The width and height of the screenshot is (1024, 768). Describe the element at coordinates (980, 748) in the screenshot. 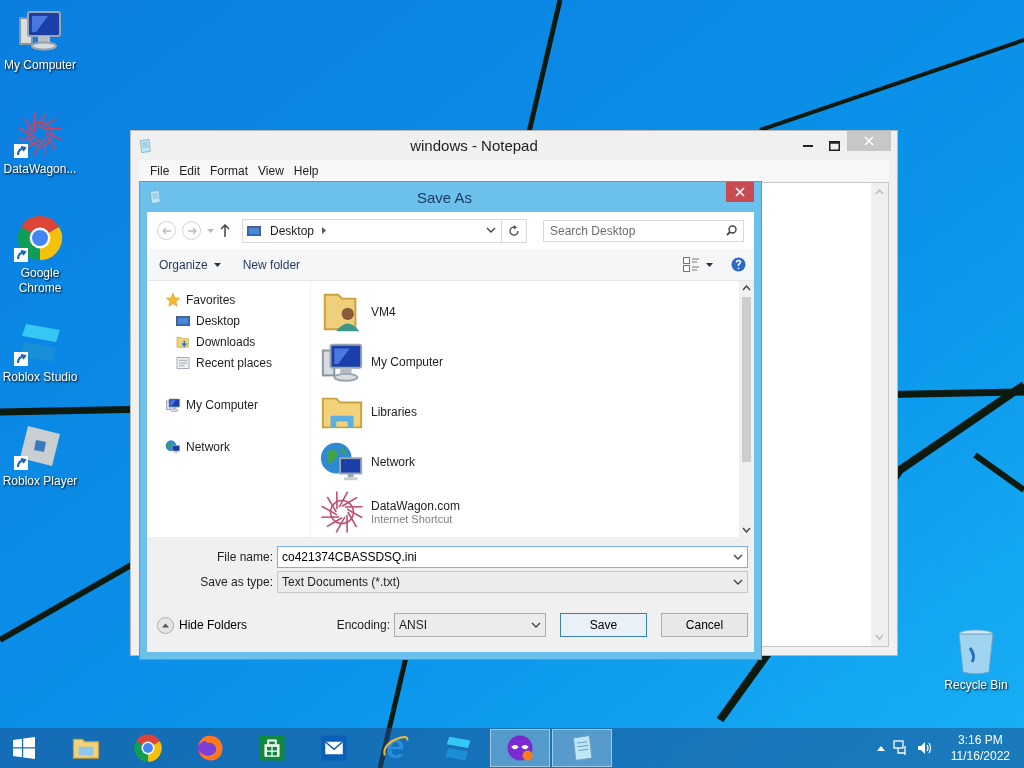

I see `clock: 3:16 PM 11/16/2022` at that location.